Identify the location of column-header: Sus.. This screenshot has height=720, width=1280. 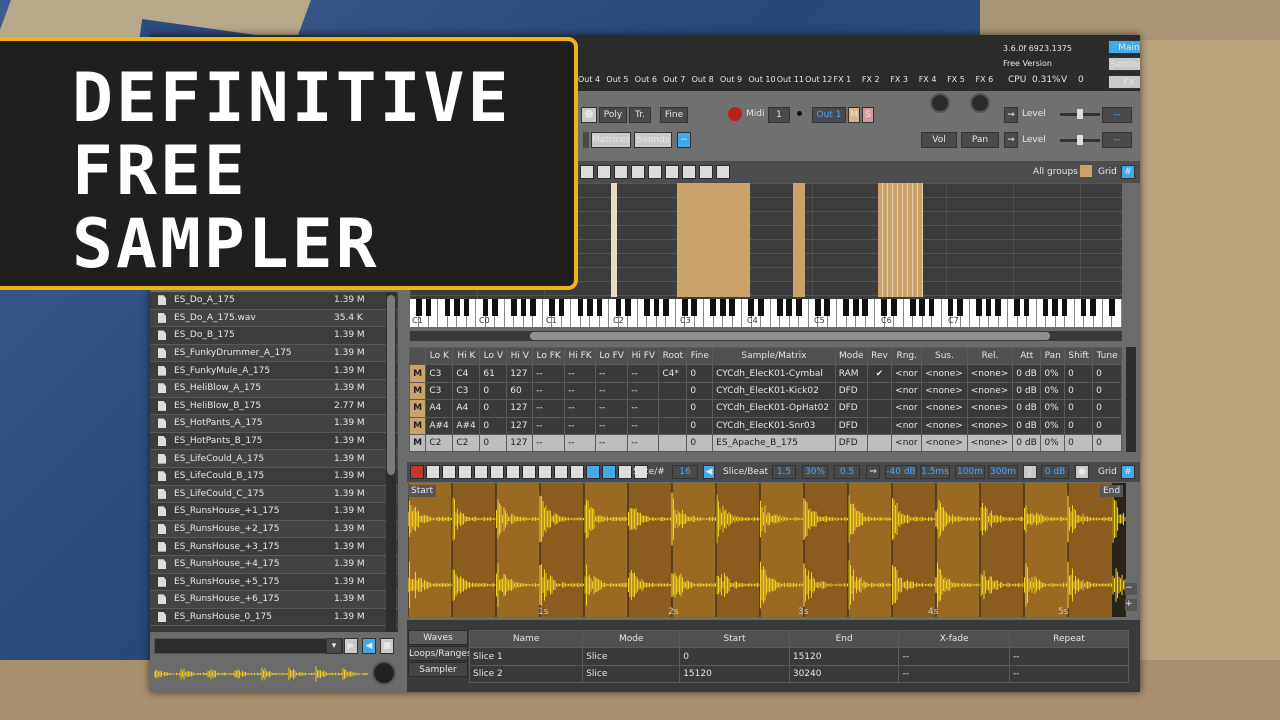
(944, 356).